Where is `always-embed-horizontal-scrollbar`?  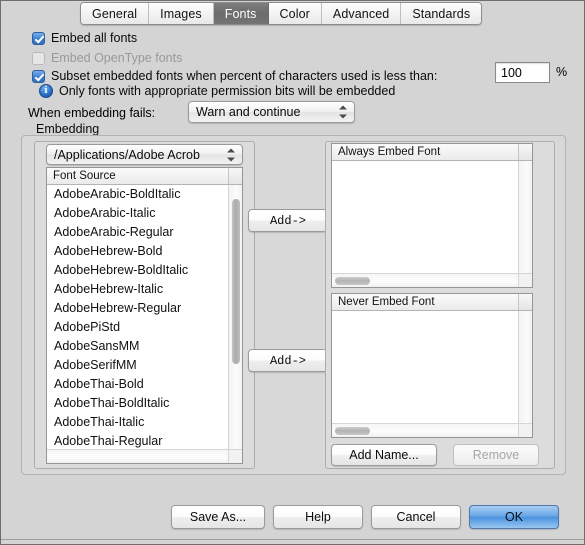 always-embed-horizontal-scrollbar is located at coordinates (425, 280).